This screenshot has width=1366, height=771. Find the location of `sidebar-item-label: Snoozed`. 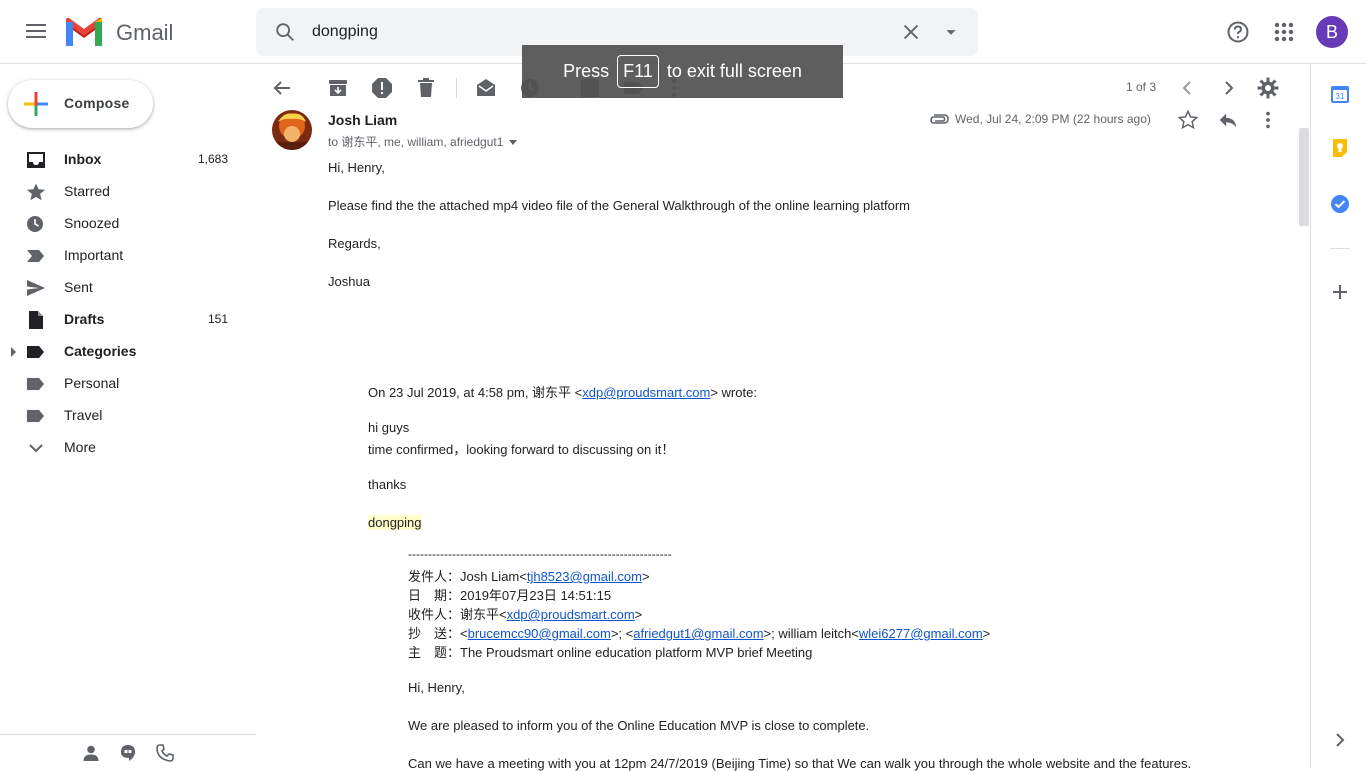

sidebar-item-label: Snoozed is located at coordinates (92, 223).